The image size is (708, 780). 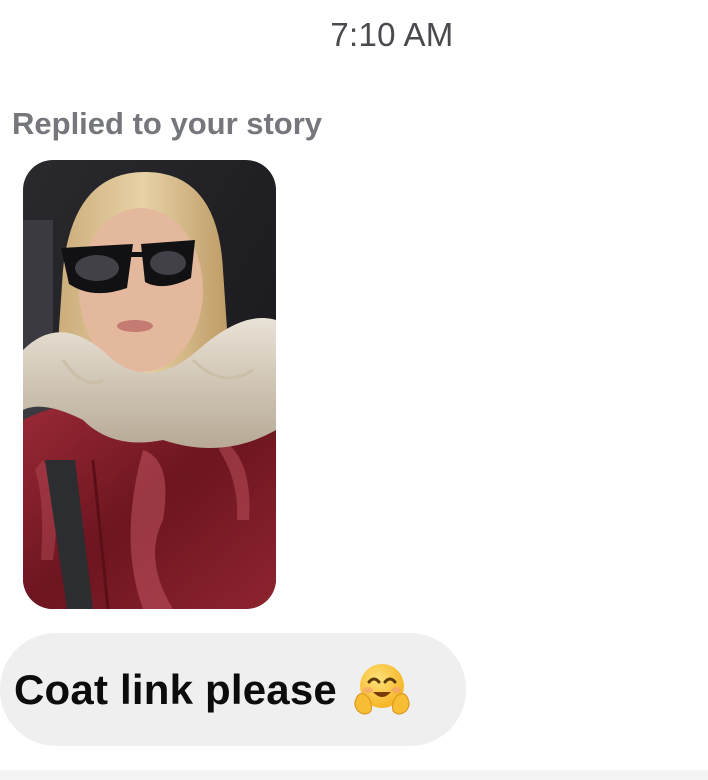 What do you see at coordinates (392, 34) in the screenshot?
I see `message-timestamp: 7:10 AM` at bounding box center [392, 34].